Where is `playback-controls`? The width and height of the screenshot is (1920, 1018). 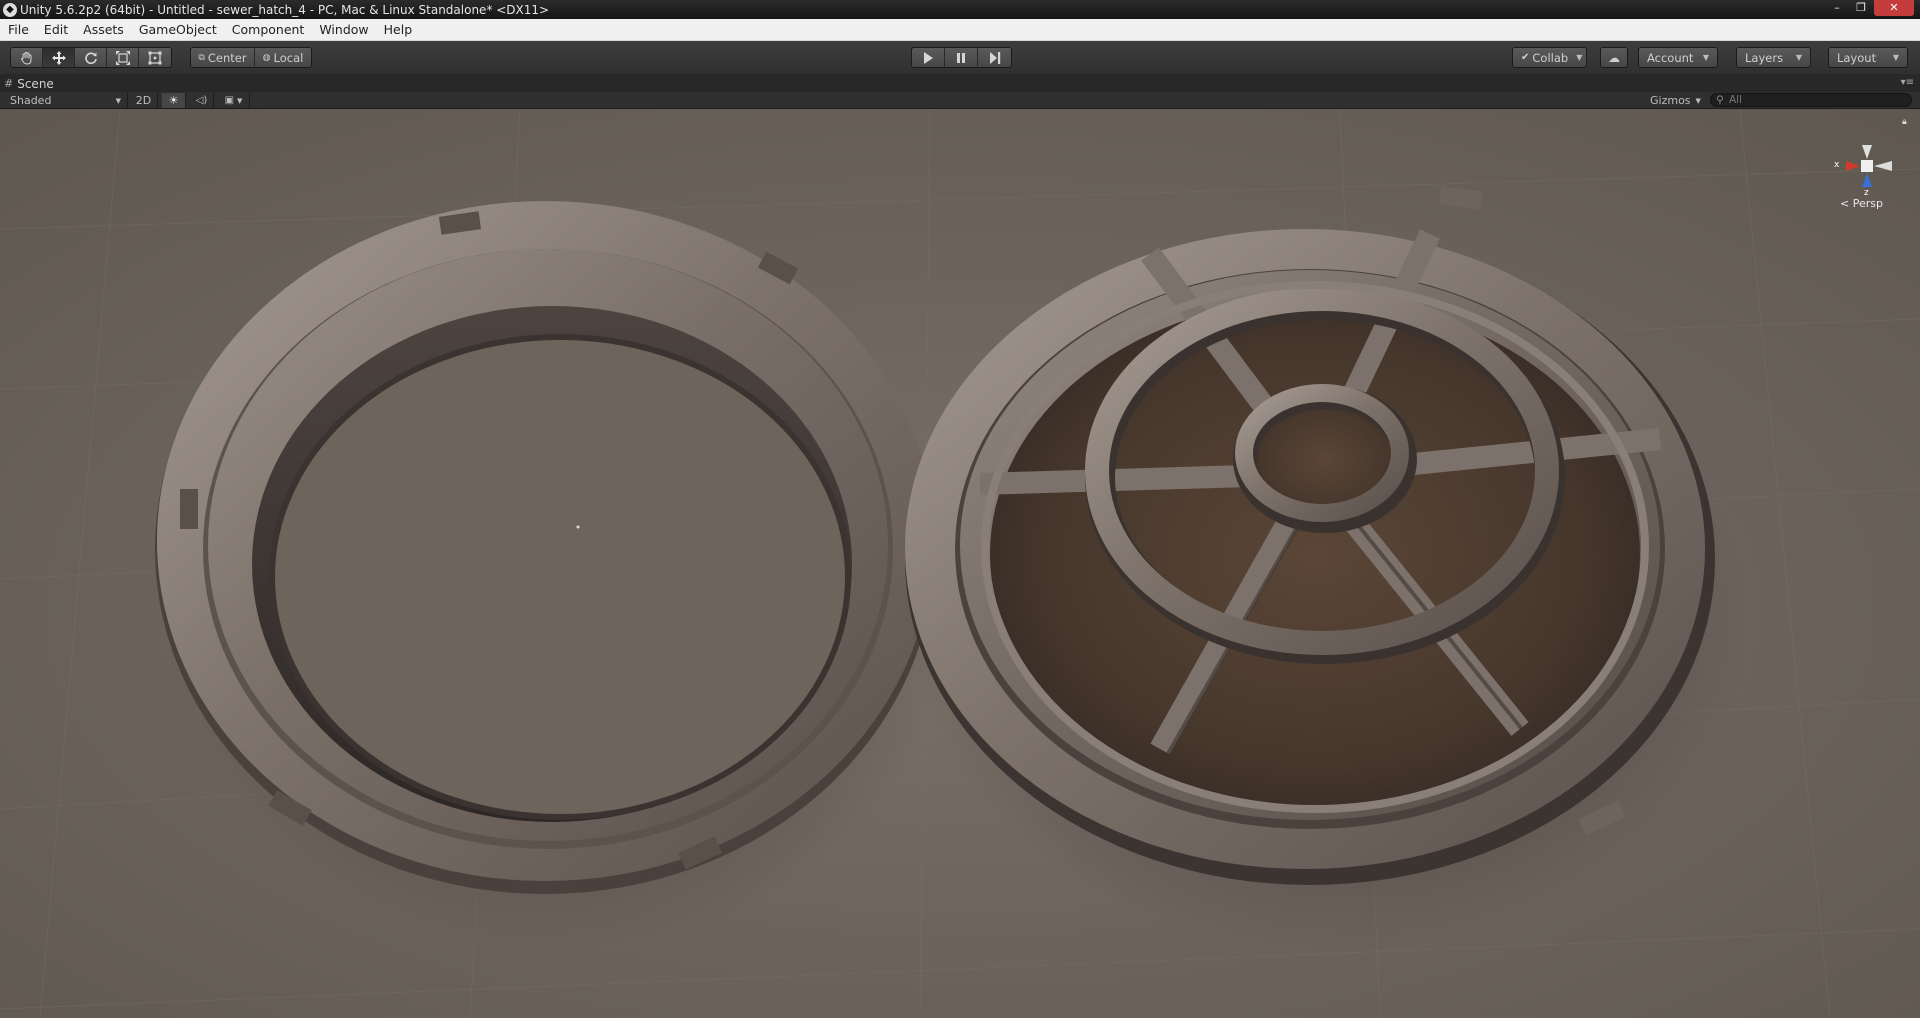 playback-controls is located at coordinates (961, 57).